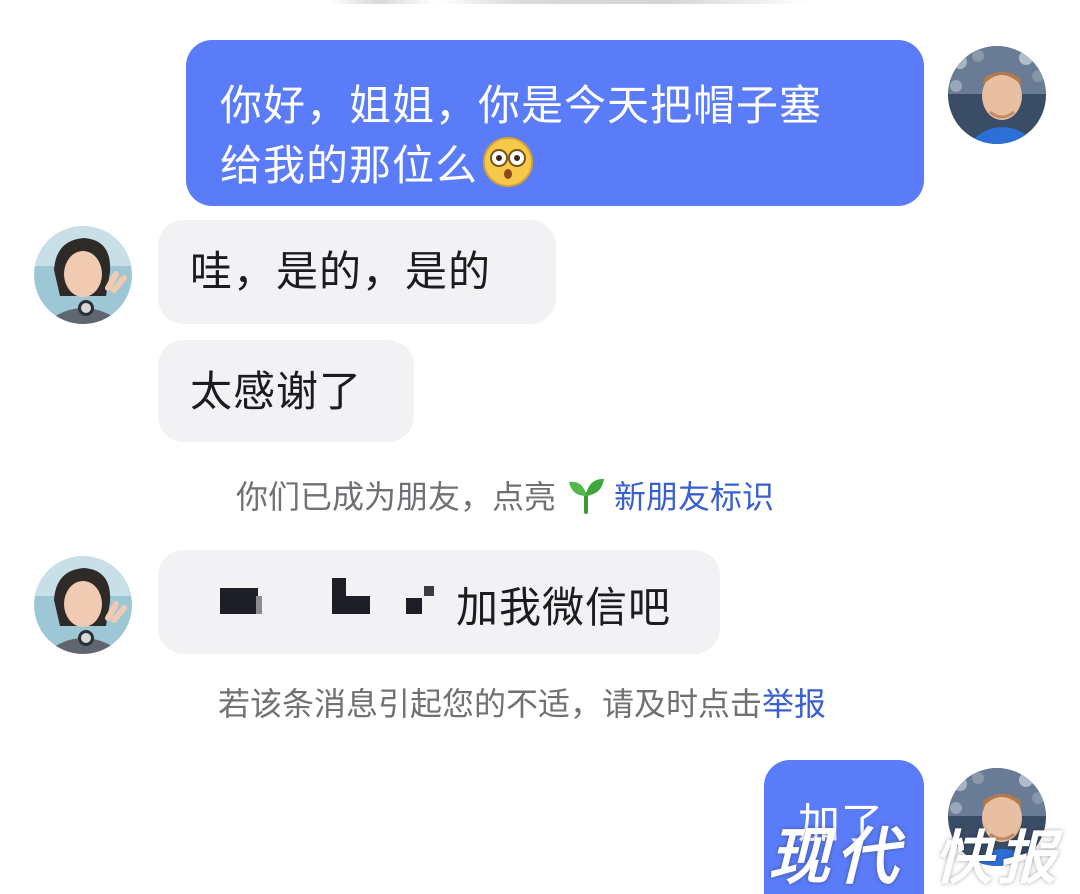 The height and width of the screenshot is (894, 1080). Describe the element at coordinates (554, 166) in the screenshot. I see `message-text-line: 给我的那位么` at that location.